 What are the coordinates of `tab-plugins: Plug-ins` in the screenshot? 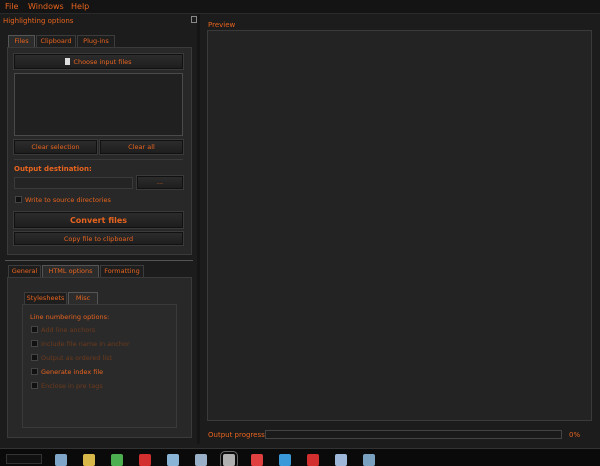 It's located at (96, 41).